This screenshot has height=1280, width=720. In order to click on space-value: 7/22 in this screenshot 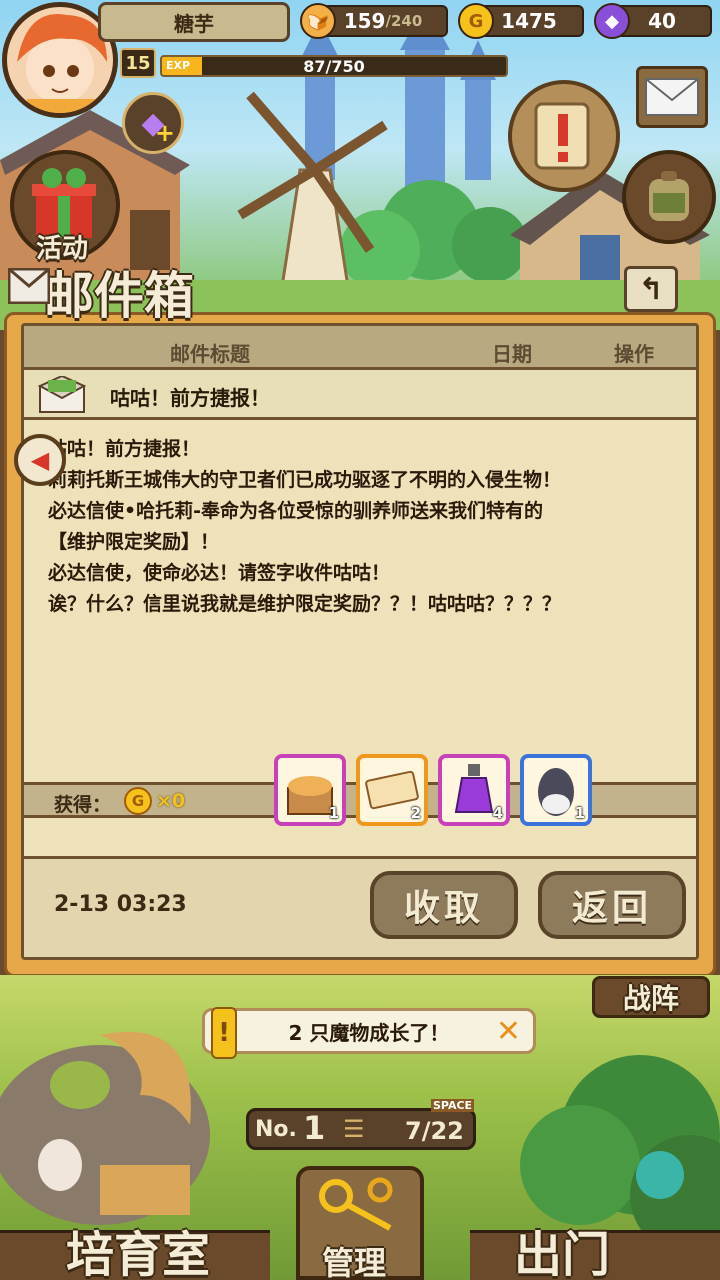, I will do `click(434, 1131)`.